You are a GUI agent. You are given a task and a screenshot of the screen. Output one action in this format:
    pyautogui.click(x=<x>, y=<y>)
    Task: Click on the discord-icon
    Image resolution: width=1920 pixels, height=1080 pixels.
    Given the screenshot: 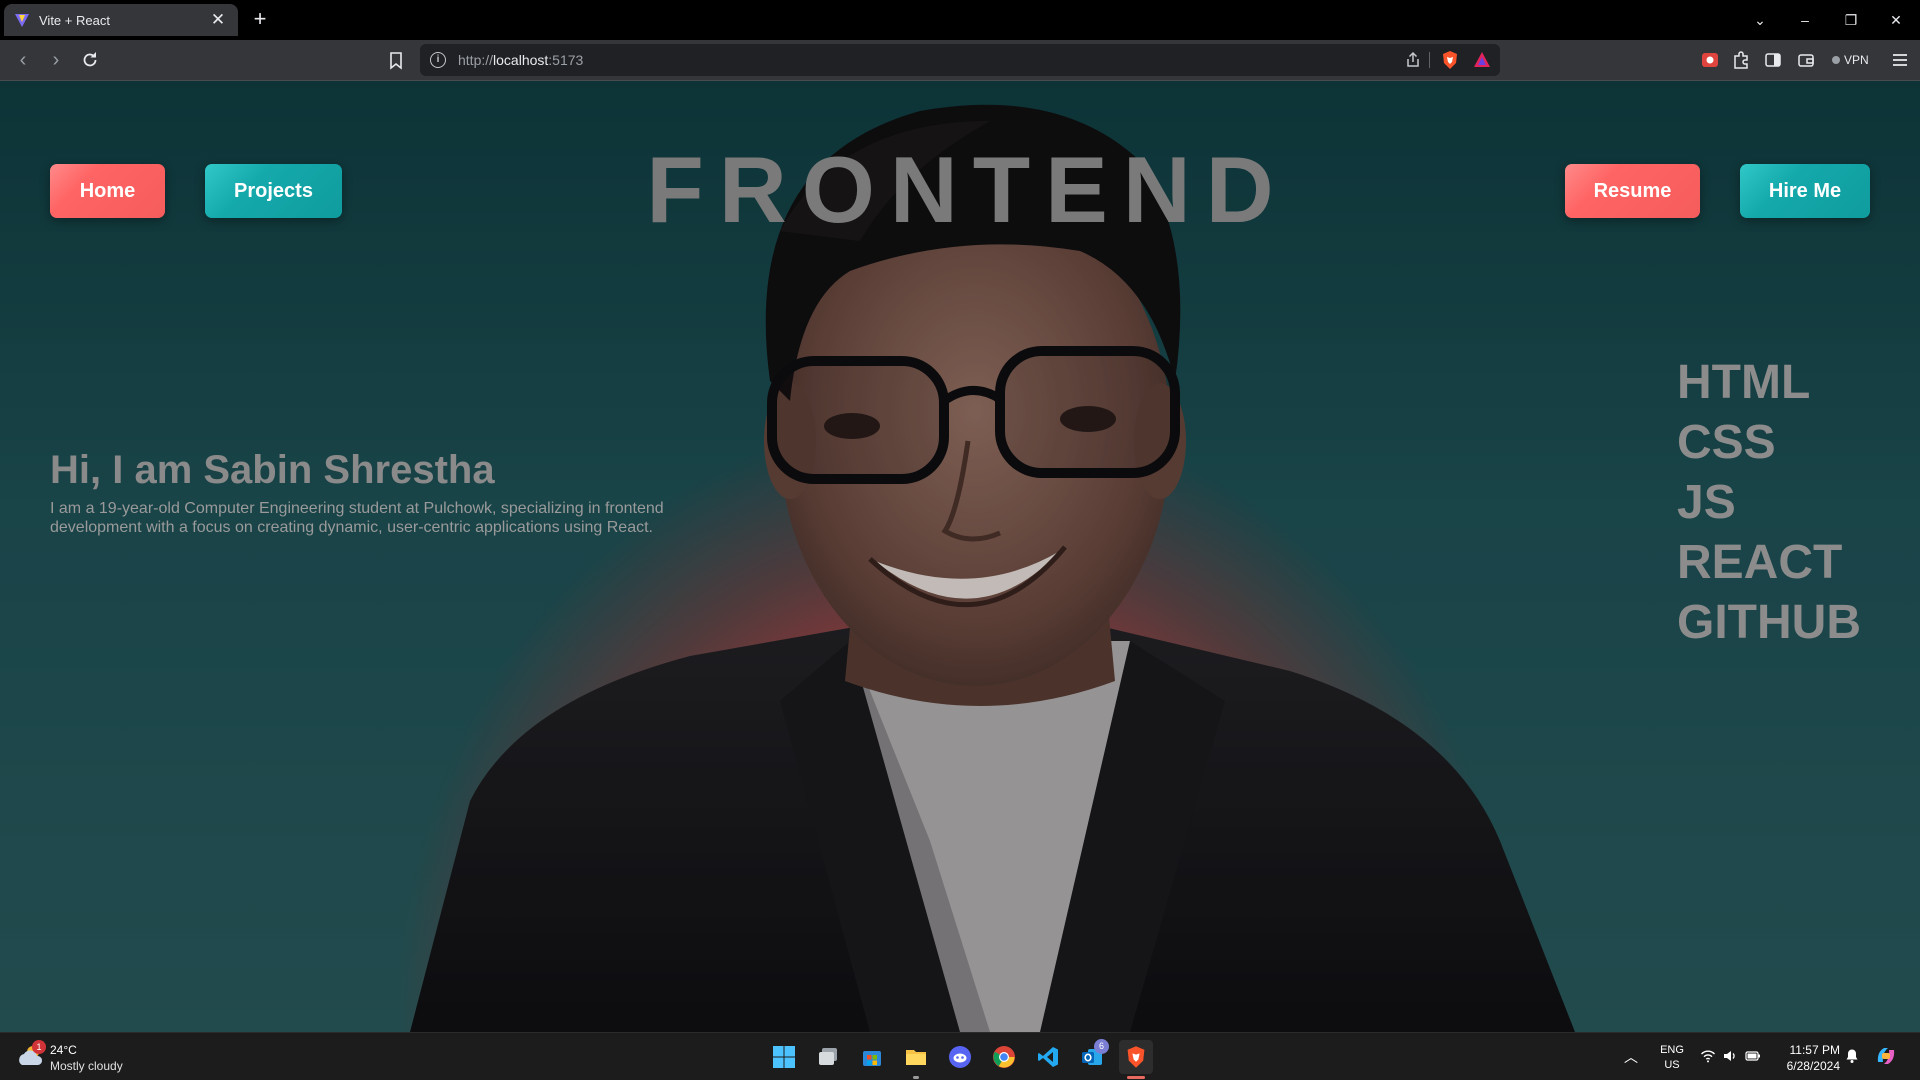 What is the action you would take?
    pyautogui.click(x=960, y=1057)
    